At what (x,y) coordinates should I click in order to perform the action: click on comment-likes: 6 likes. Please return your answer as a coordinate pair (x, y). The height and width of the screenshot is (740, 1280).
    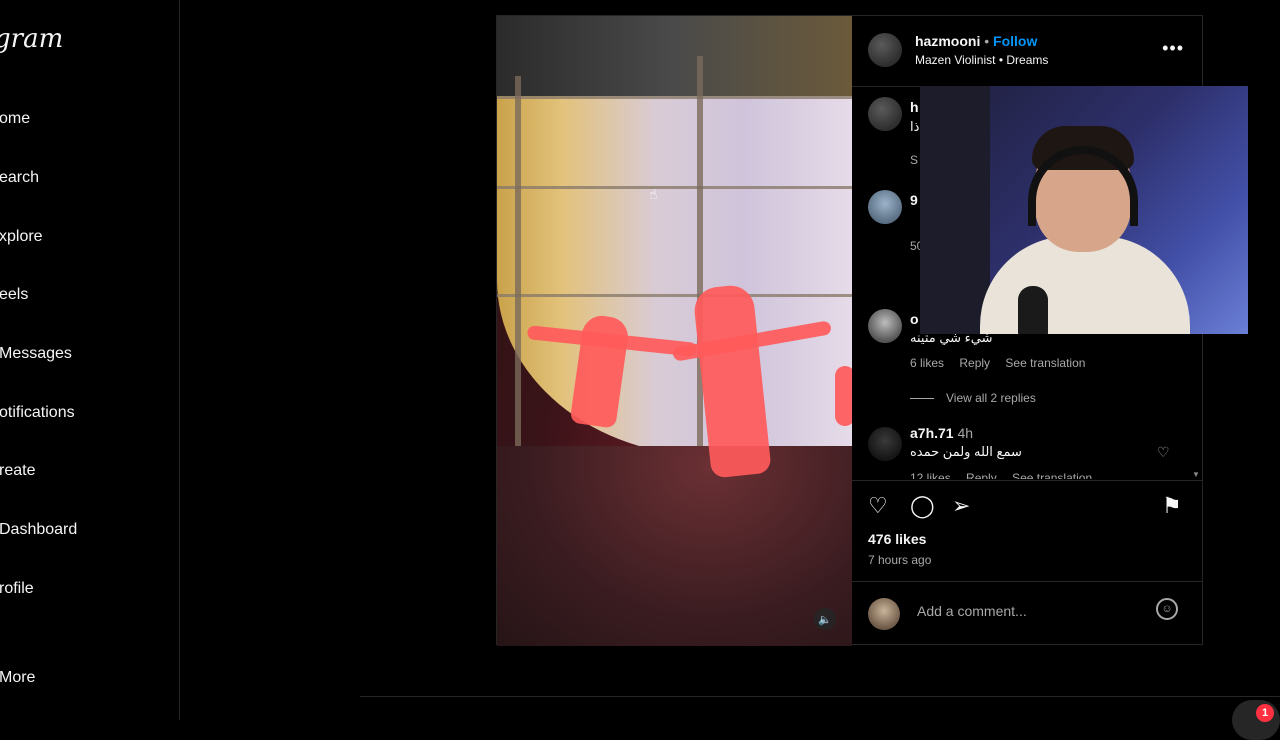
    Looking at the image, I should click on (927, 363).